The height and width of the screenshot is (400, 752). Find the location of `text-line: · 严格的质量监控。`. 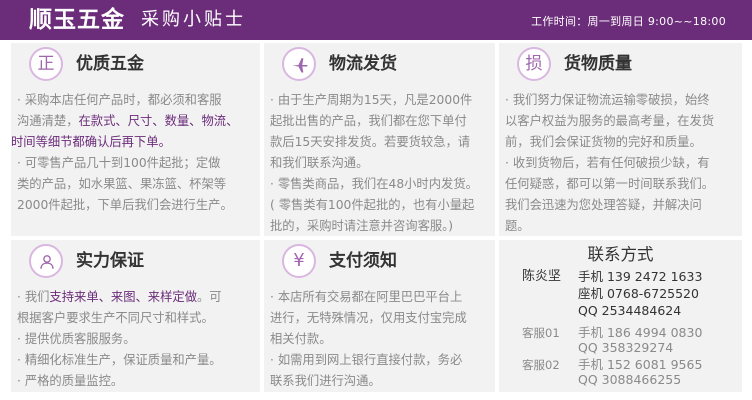

text-line: · 严格的质量监控。 is located at coordinates (70, 381).